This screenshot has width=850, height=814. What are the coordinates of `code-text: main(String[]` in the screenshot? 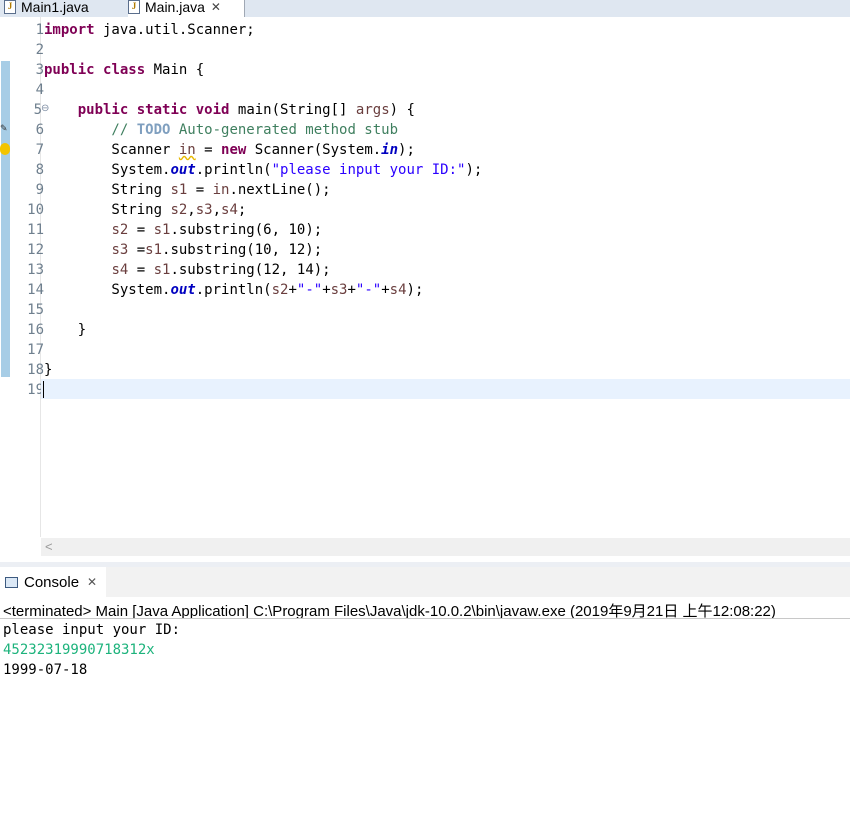 It's located at (292, 110).